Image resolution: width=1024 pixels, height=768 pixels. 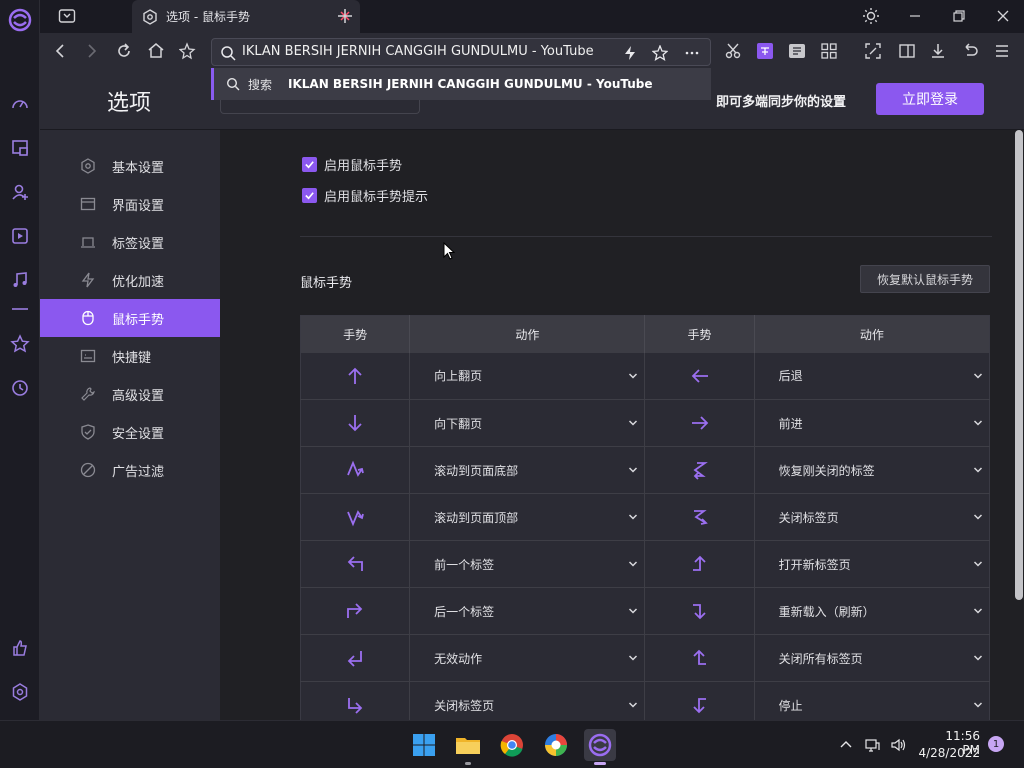 What do you see at coordinates (527, 376) in the screenshot?
I see `action-select: 向上翻页` at bounding box center [527, 376].